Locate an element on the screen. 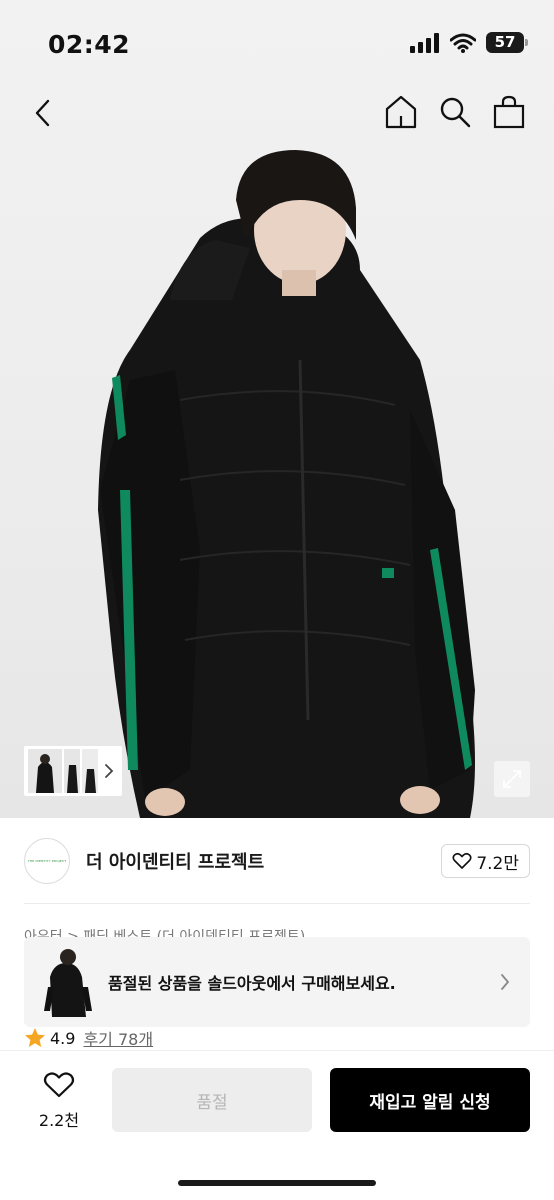 The width and height of the screenshot is (554, 1200). soldout-button: 품절 is located at coordinates (212, 1100).